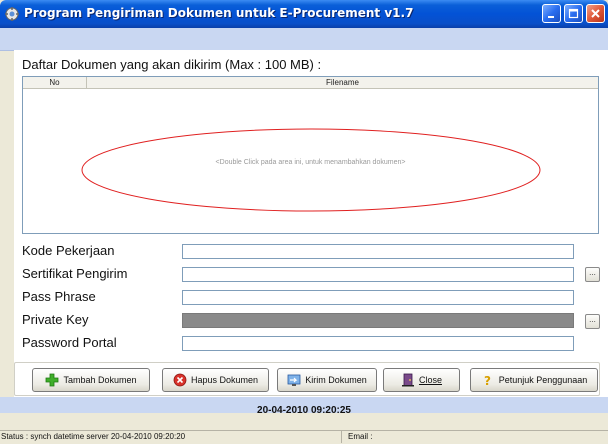 The width and height of the screenshot is (608, 444). Describe the element at coordinates (378, 274) in the screenshot. I see `sertifikat-pengirim-input` at that location.